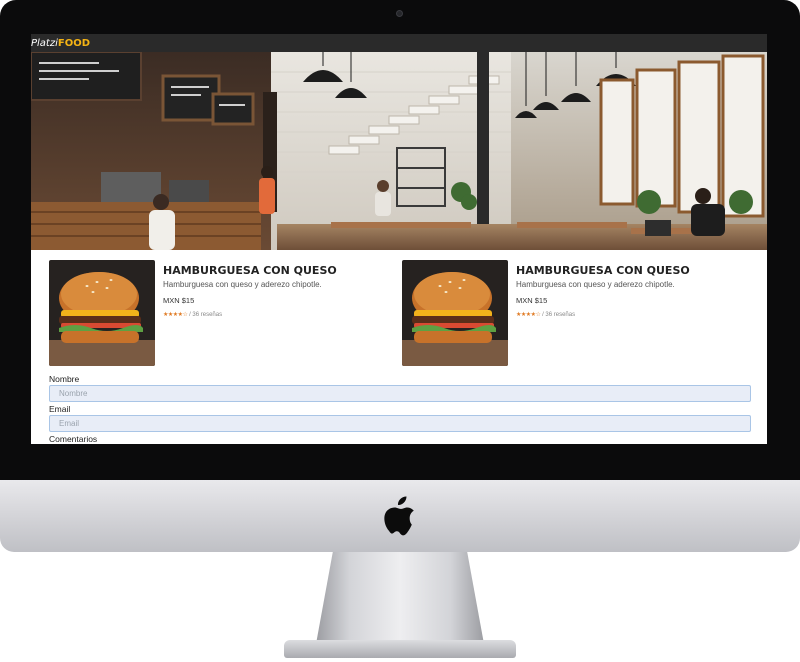 This screenshot has height=662, width=800. Describe the element at coordinates (400, 598) in the screenshot. I see `imac-stand` at that location.